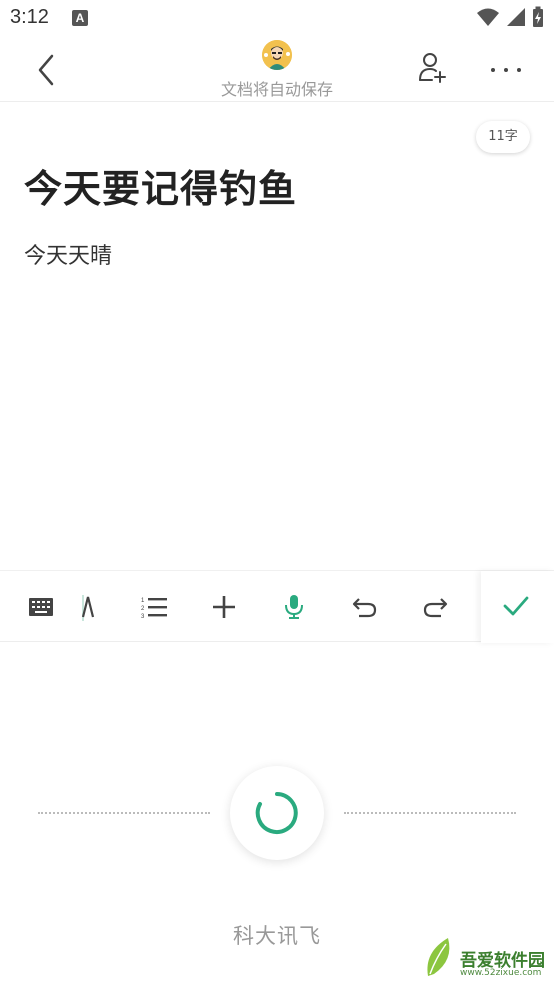 The width and height of the screenshot is (554, 984). I want to click on notification-icon: A, so click(80, 18).